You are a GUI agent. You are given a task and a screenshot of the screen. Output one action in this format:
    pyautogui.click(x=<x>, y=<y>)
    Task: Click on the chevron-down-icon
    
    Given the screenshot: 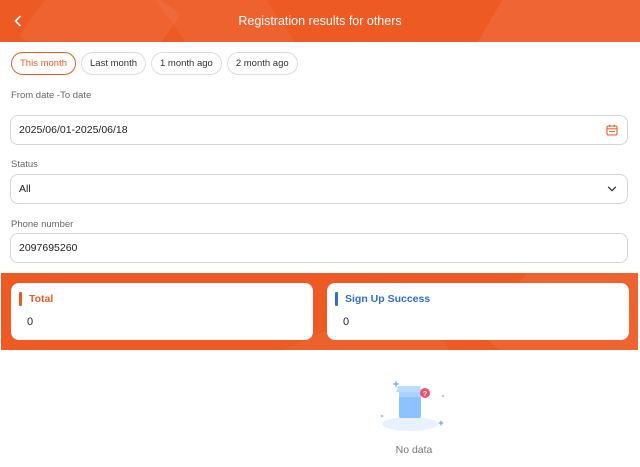 What is the action you would take?
    pyautogui.click(x=612, y=189)
    